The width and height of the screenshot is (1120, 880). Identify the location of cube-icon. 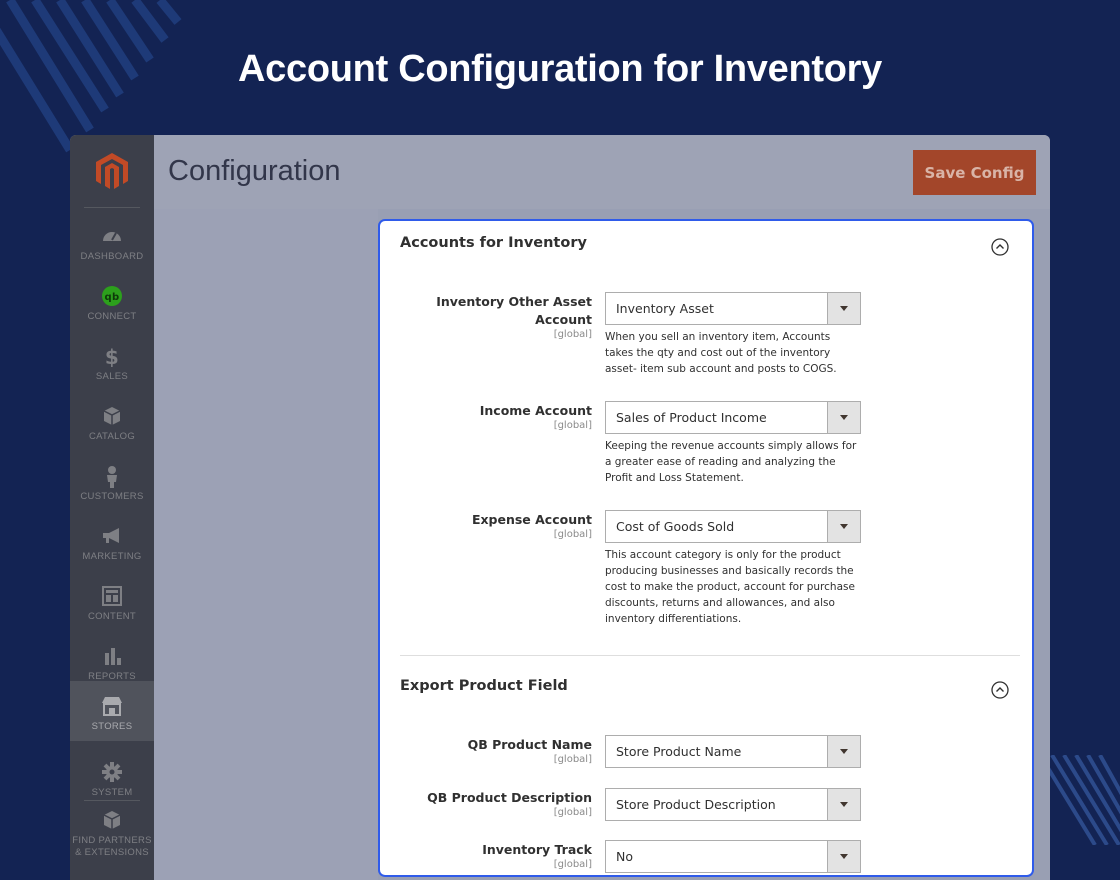
(112, 820).